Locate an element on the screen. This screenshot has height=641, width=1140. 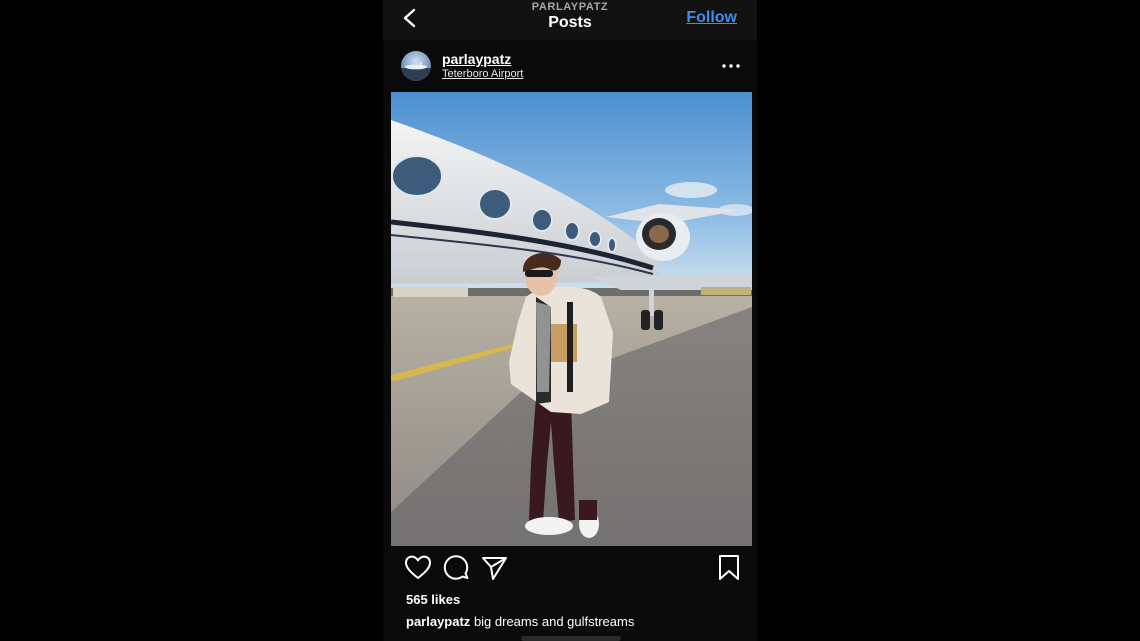
comment-button is located at coordinates (456, 568).